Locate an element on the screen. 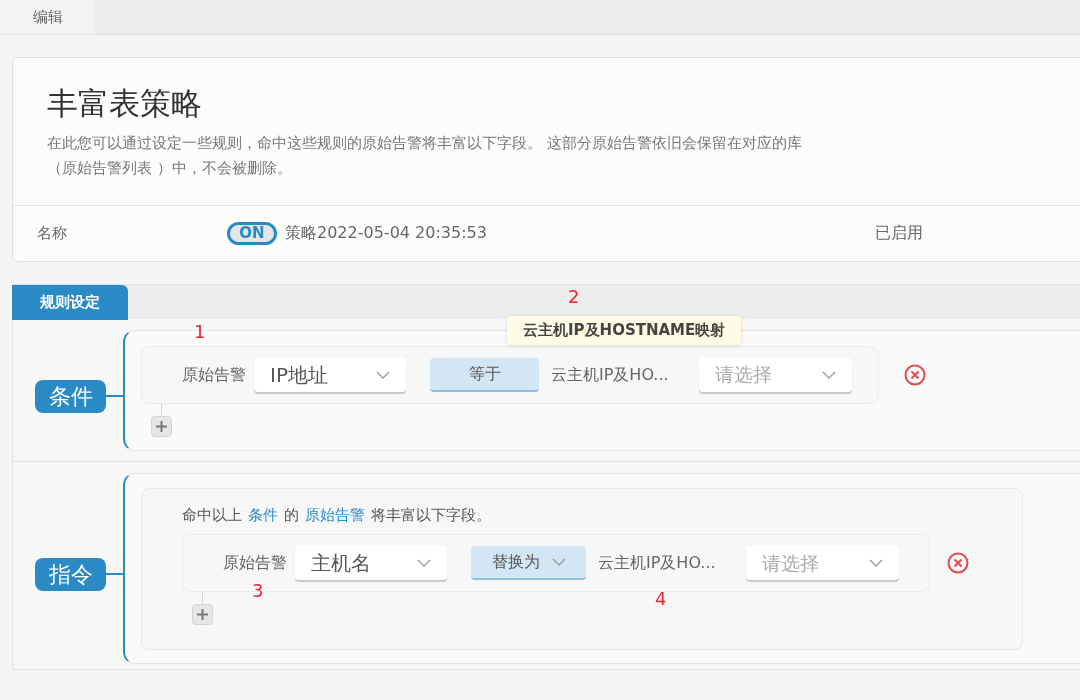 The height and width of the screenshot is (700, 1080). tab: 编辑 is located at coordinates (47, 17).